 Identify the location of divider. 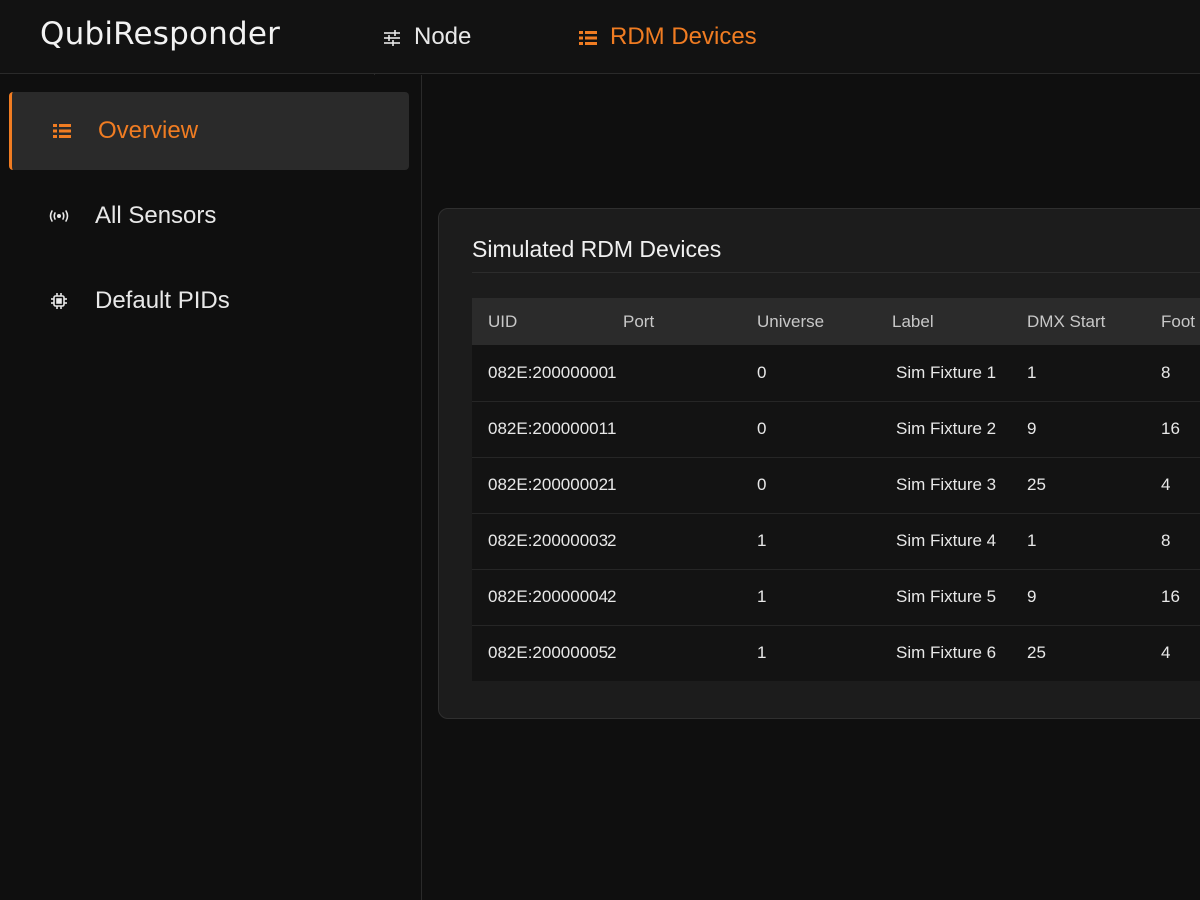
(836, 272).